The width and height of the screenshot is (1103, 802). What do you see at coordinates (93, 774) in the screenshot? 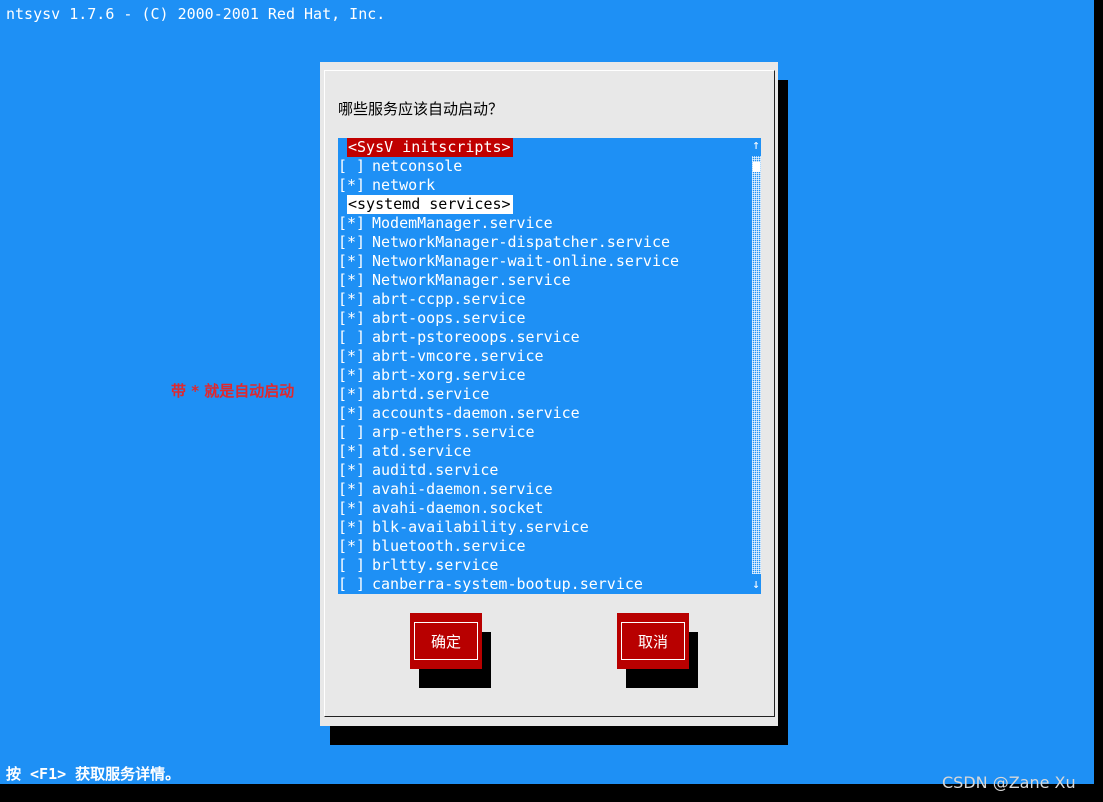
I see `help-hint: 按 <F1> 获取服务详情。` at bounding box center [93, 774].